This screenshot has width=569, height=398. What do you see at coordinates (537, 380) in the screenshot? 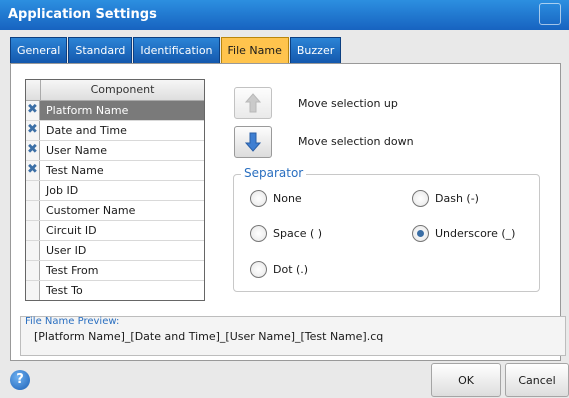
I see `cancel-button: Cancel` at bounding box center [537, 380].